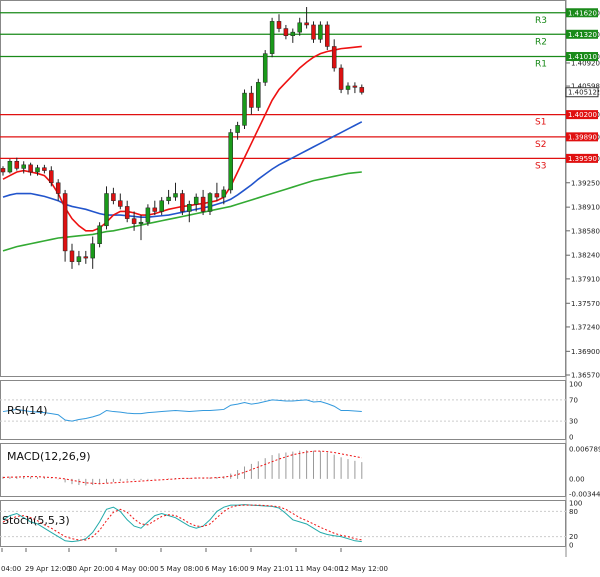 The height and width of the screenshot is (577, 600). I want to click on price-tick-label: 1.39250, so click(585, 183).